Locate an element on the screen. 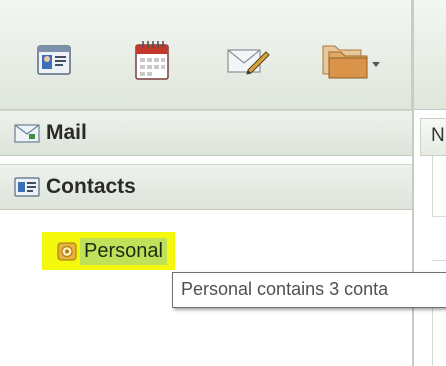 The height and width of the screenshot is (366, 446). calendar-toolbar-button is located at coordinates (152, 62).